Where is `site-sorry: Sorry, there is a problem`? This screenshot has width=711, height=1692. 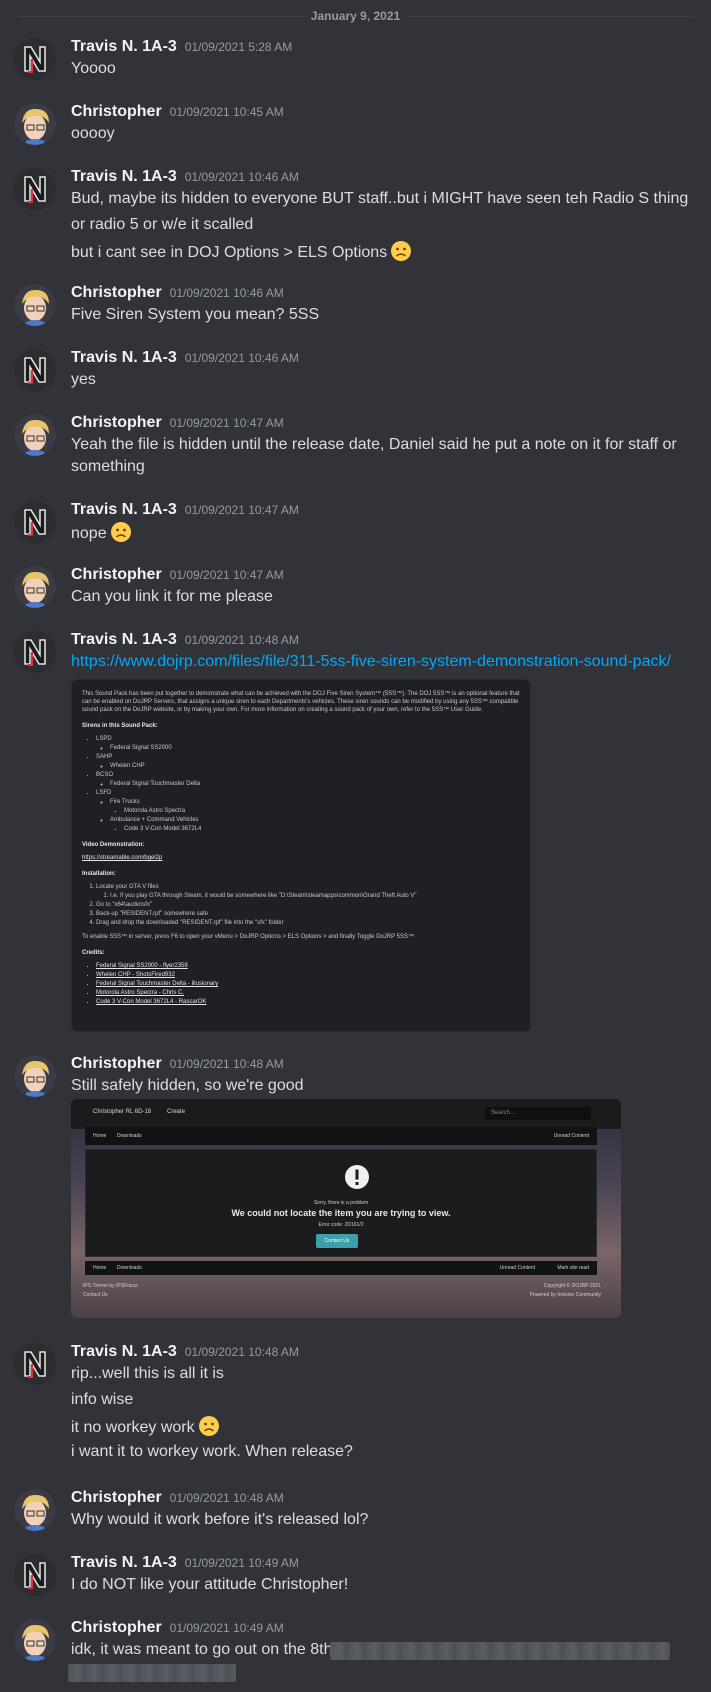
site-sorry: Sorry, there is a problem is located at coordinates (341, 1203).